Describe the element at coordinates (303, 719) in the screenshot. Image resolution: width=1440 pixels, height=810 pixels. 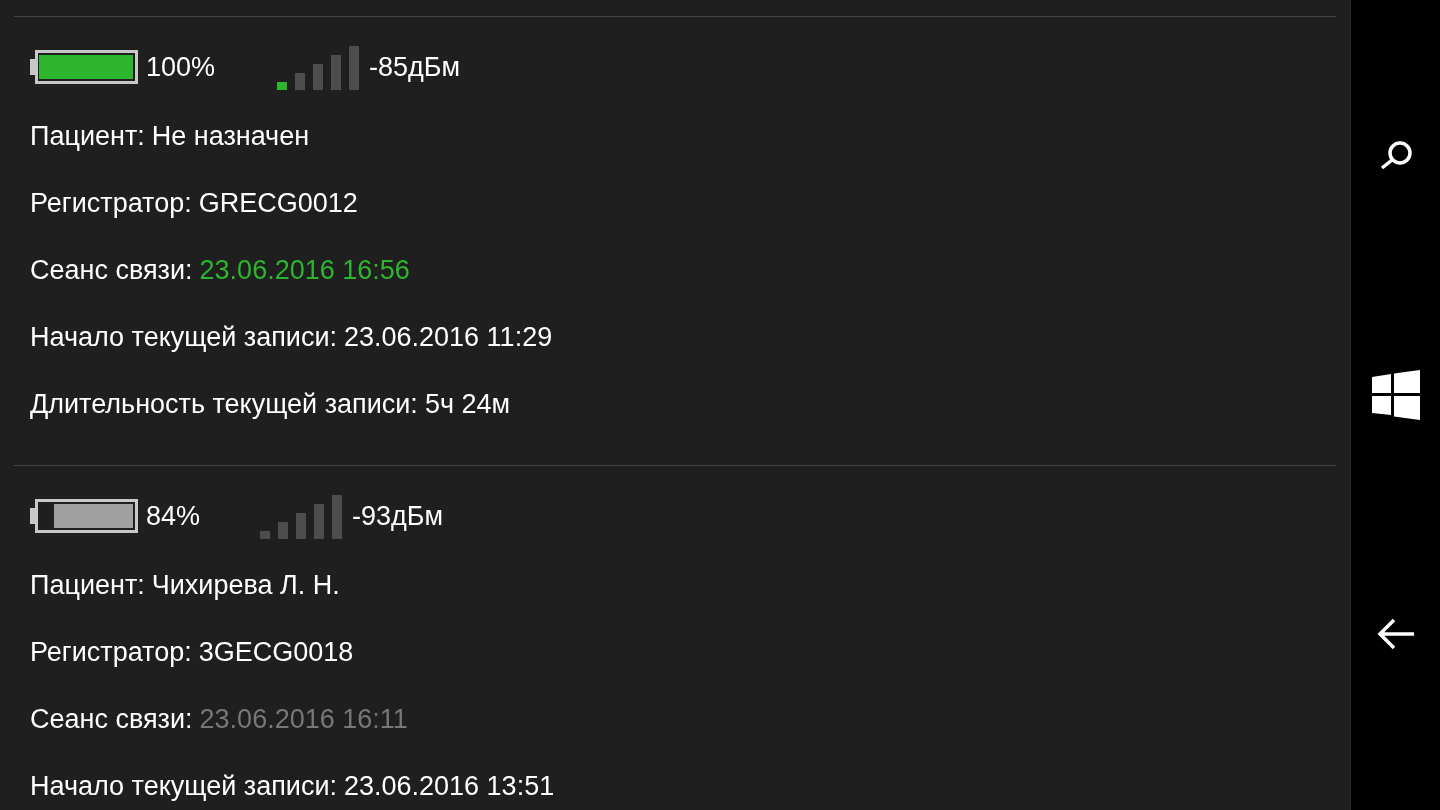
I see `field-value: 23.06.2016 16:11` at that location.